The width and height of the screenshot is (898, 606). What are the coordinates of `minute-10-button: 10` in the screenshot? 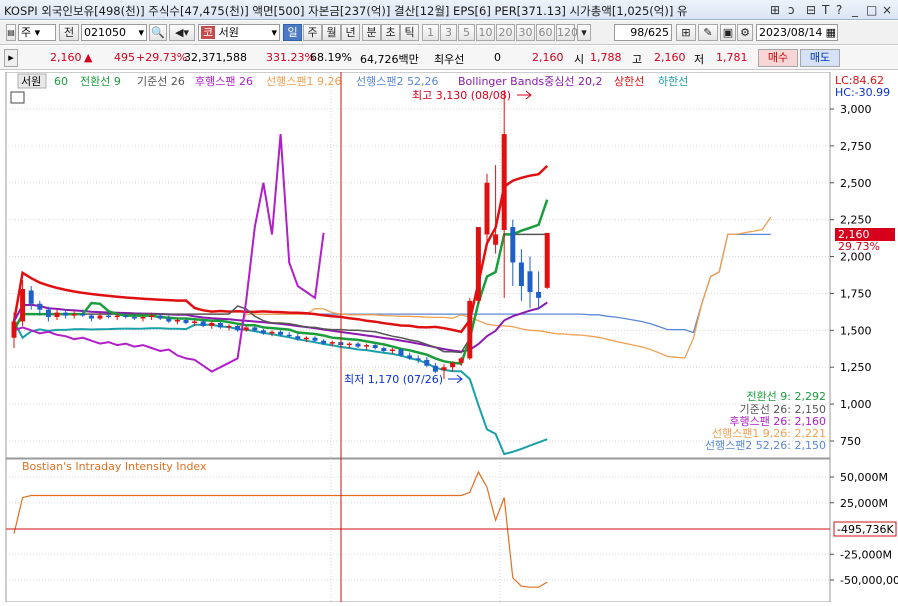 It's located at (485, 32).